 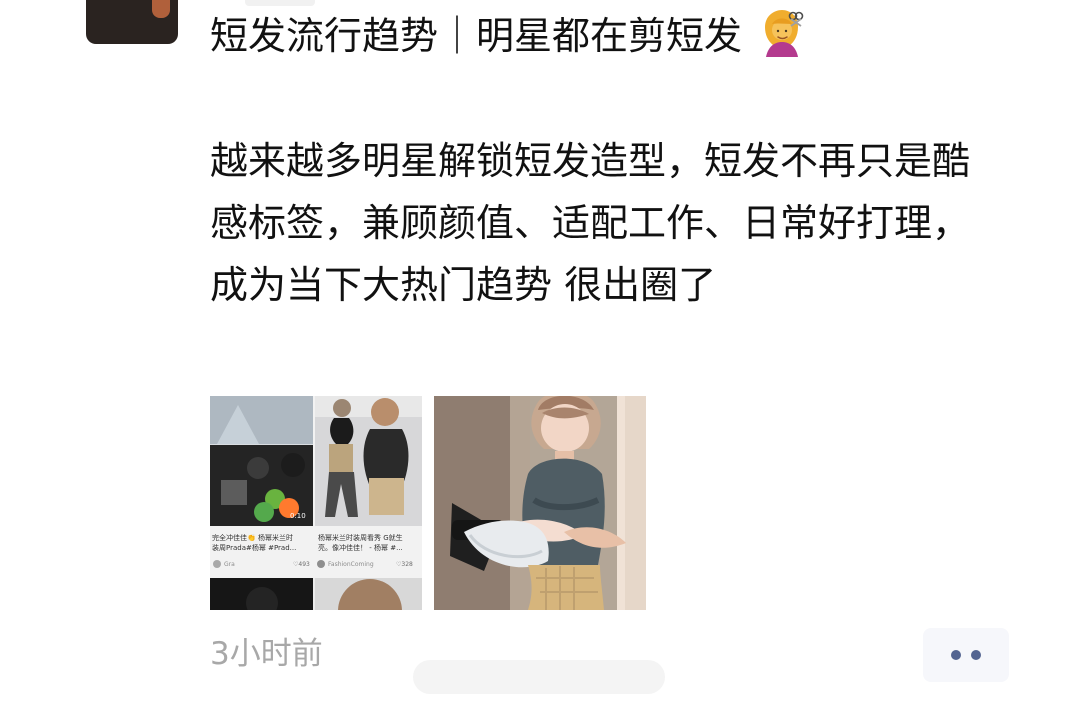 What do you see at coordinates (476, 36) in the screenshot?
I see `headline-text: 短发流行趋势｜明星都在剪短发` at bounding box center [476, 36].